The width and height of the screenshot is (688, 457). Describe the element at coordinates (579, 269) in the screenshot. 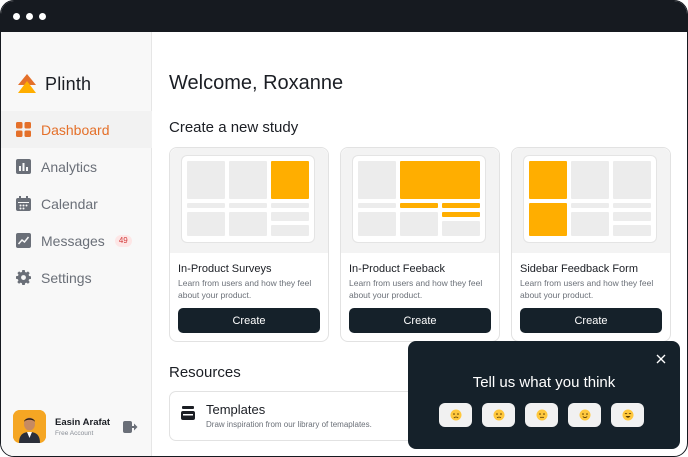

I see `card-title: Sidebar Feedback Form` at that location.